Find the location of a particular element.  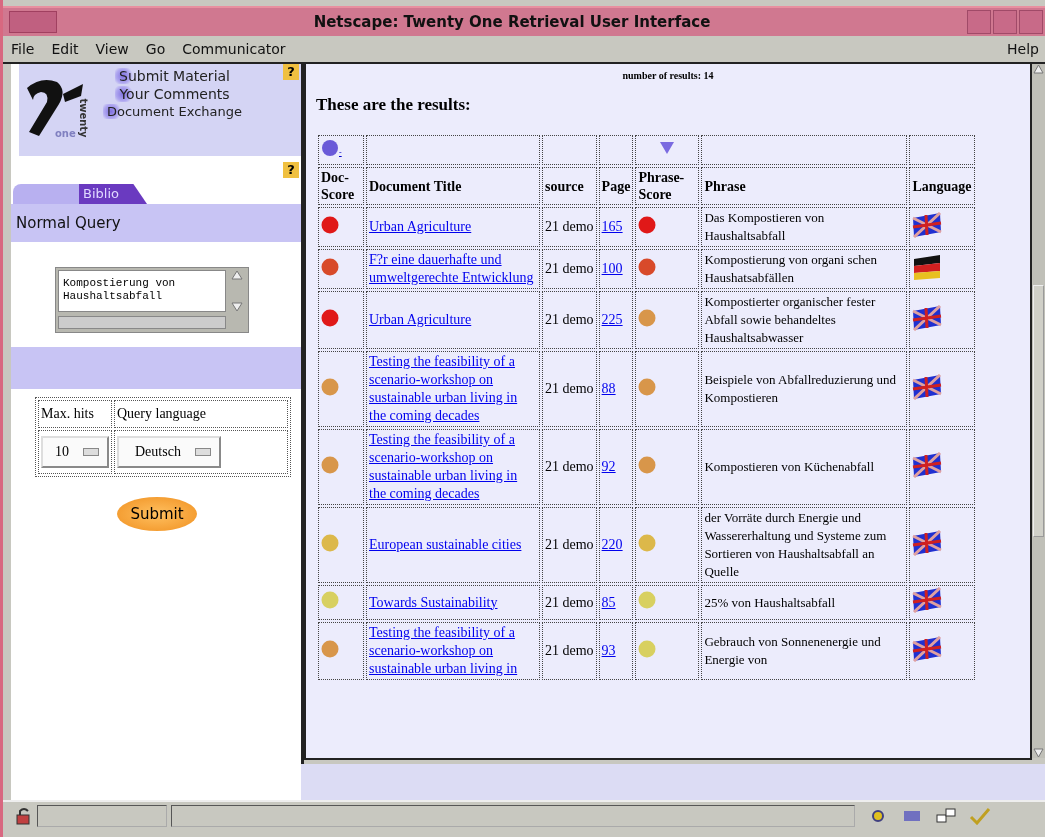

table-cell: 25% von Haushaltsabfall is located at coordinates (804, 602).